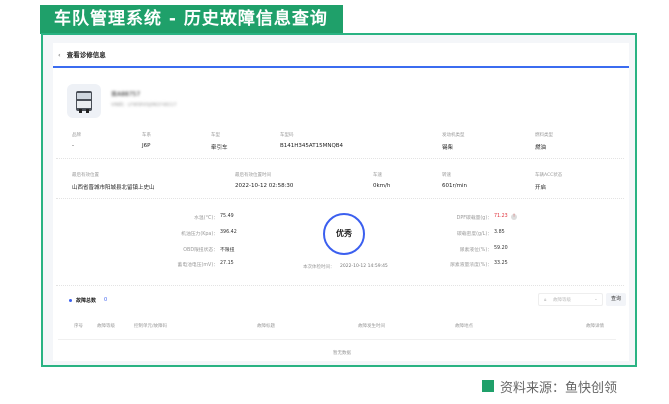 Image resolution: width=669 pixels, height=404 pixels. I want to click on metric-value-alert: 71.23, so click(501, 216).